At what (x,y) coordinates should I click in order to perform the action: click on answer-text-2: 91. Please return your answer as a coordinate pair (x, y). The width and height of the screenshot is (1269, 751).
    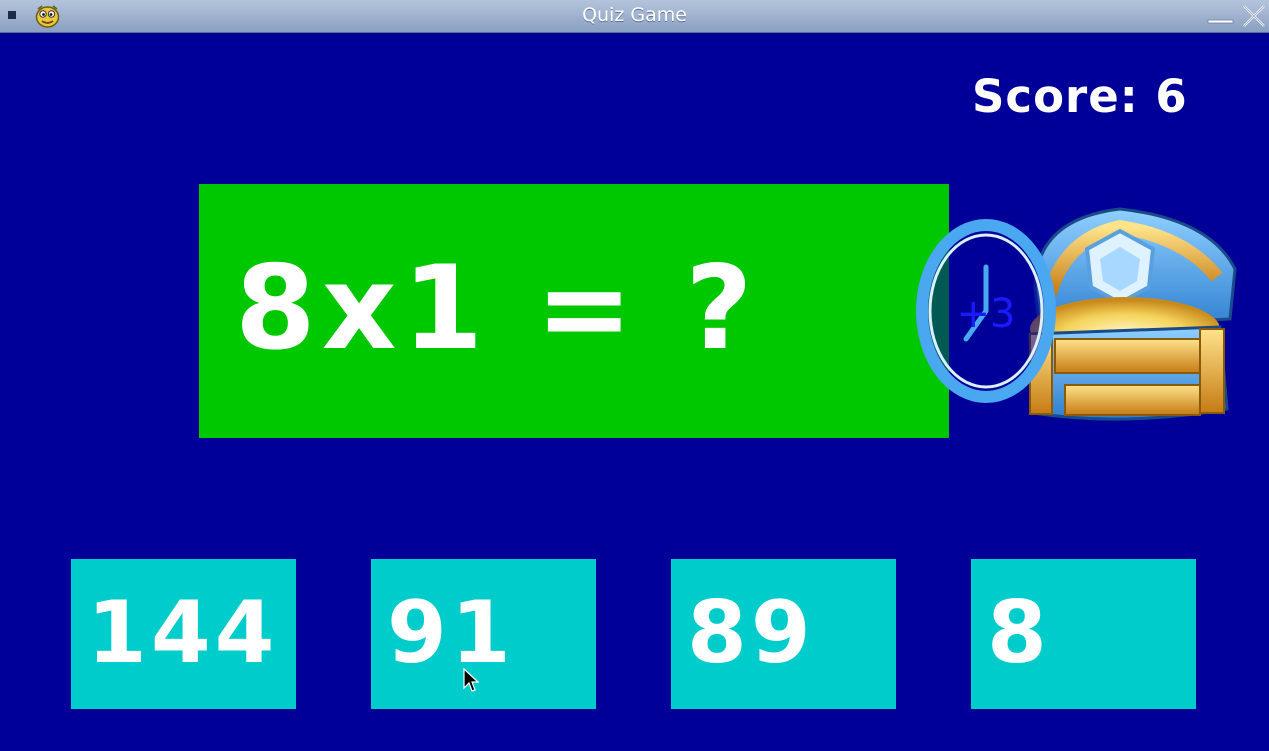
    Looking at the image, I should click on (451, 633).